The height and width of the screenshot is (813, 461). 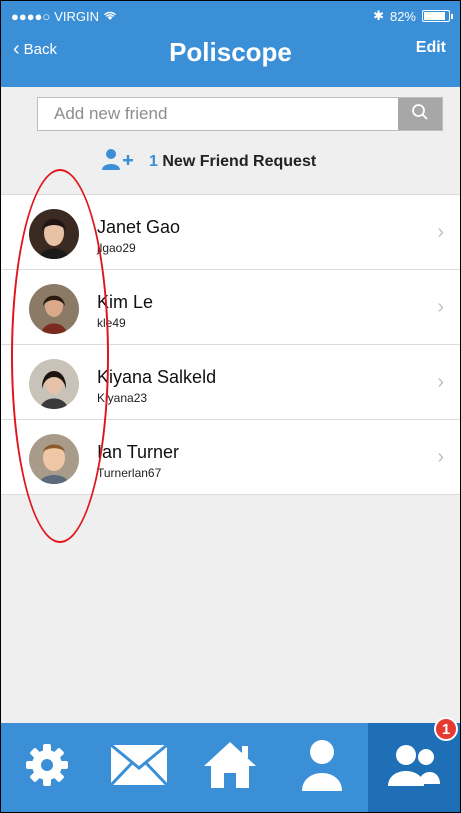 What do you see at coordinates (218, 114) in the screenshot?
I see `search-input` at bounding box center [218, 114].